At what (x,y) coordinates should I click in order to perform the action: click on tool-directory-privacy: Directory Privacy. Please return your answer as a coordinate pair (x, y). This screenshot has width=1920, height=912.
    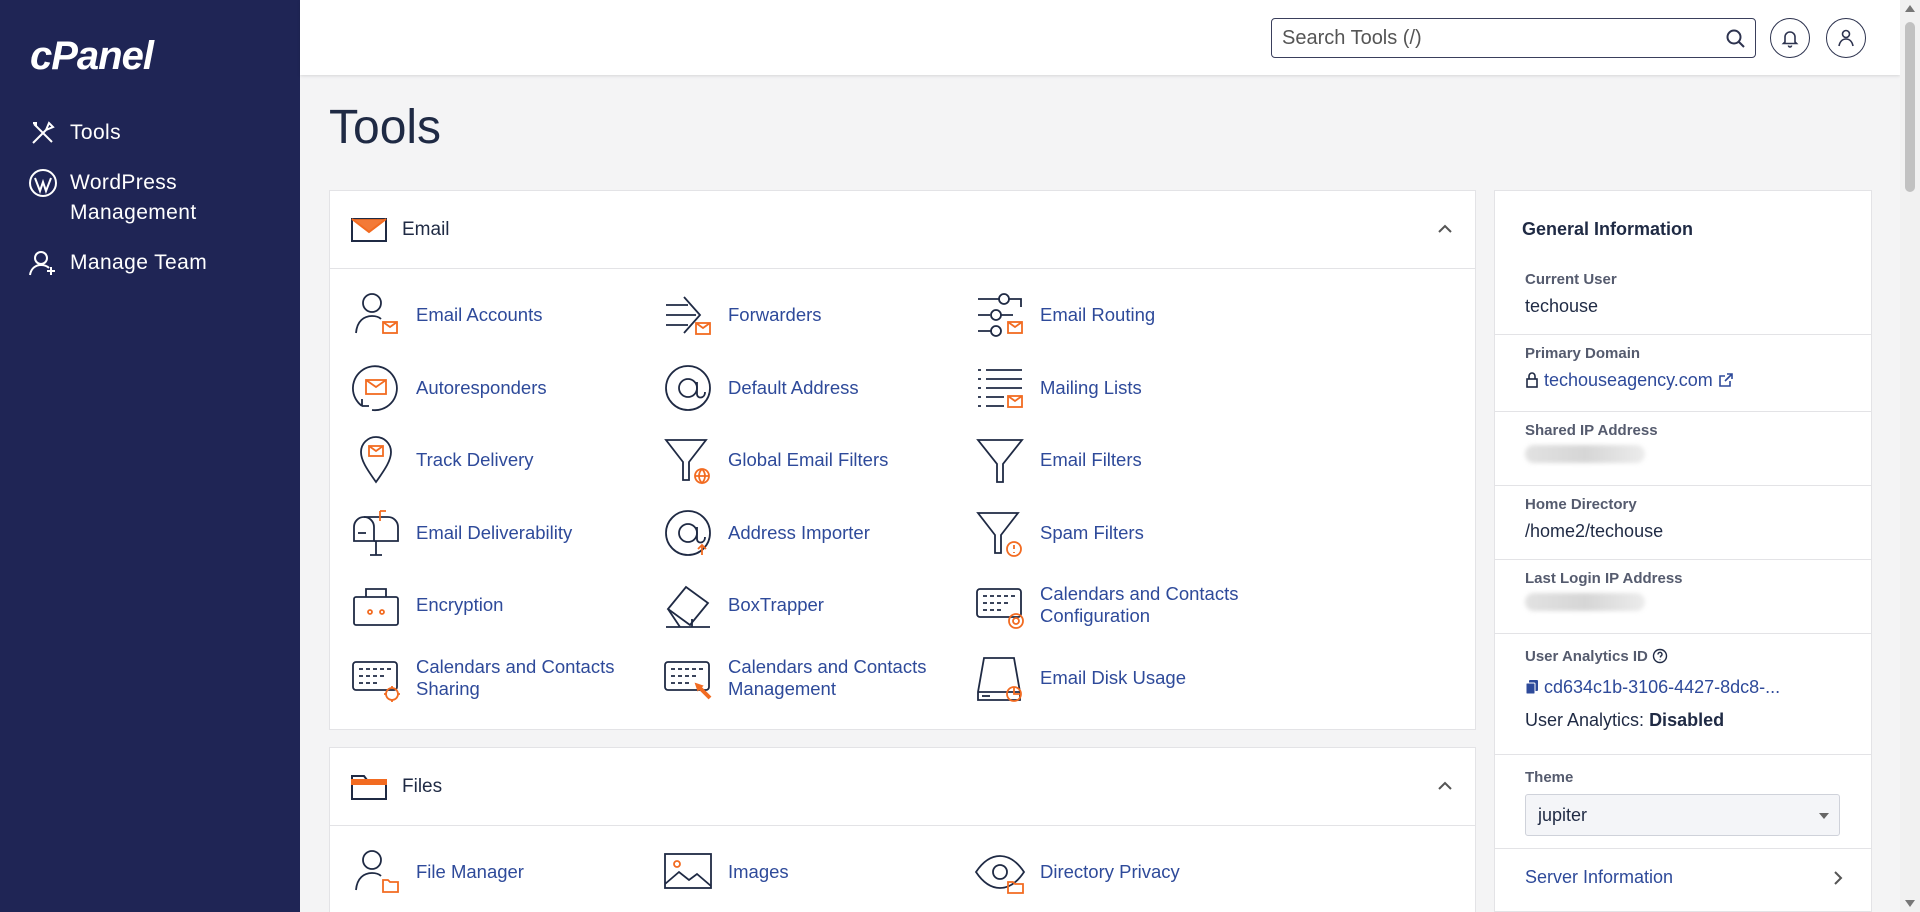
    Looking at the image, I should click on (1130, 872).